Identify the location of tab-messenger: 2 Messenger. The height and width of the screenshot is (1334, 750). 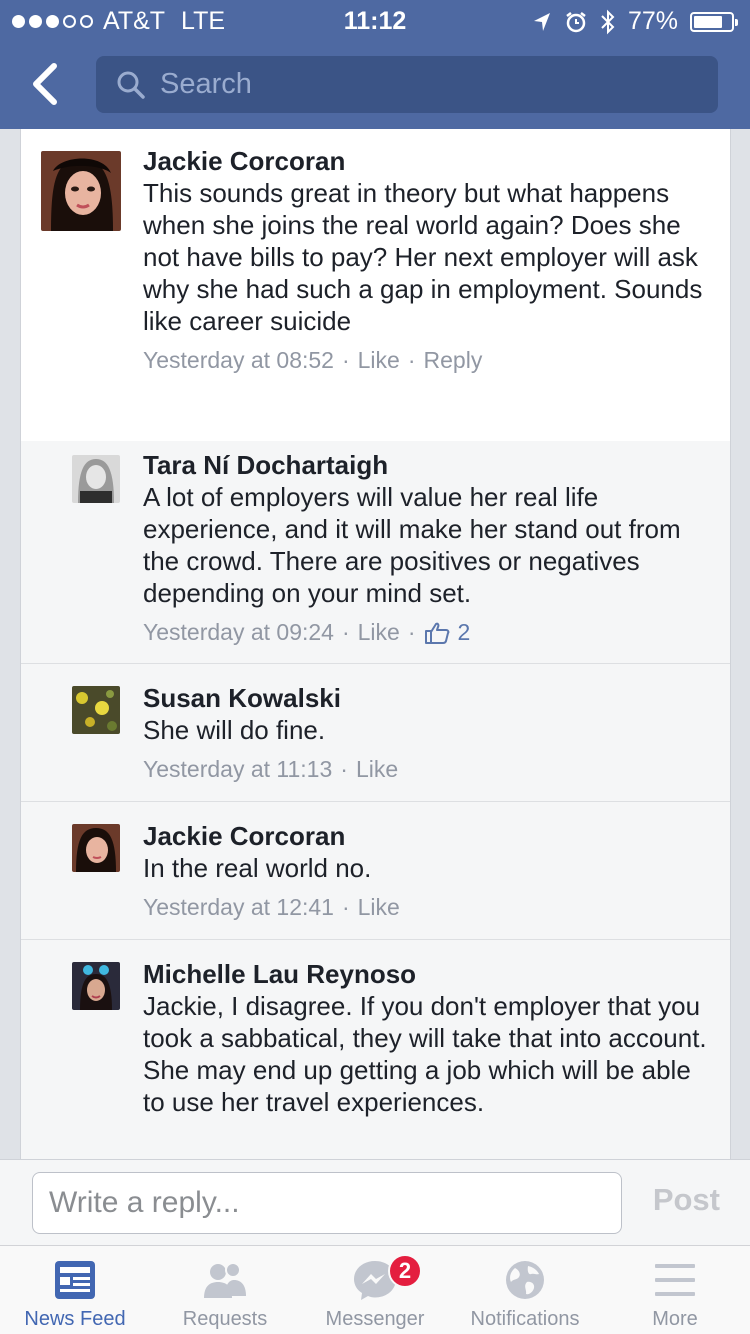
(375, 1290).